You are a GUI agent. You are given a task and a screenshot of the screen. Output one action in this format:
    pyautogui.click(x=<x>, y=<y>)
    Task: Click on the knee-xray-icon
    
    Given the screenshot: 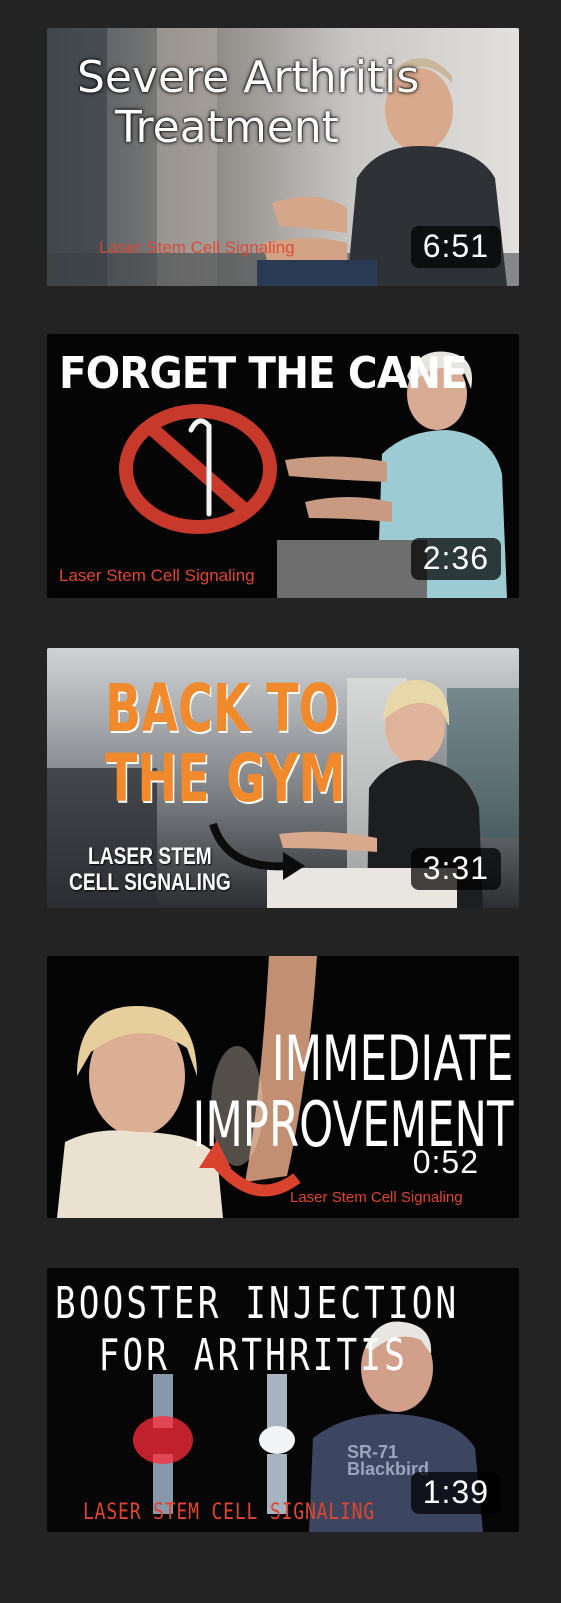 What is the action you would take?
    pyautogui.click(x=214, y=1444)
    